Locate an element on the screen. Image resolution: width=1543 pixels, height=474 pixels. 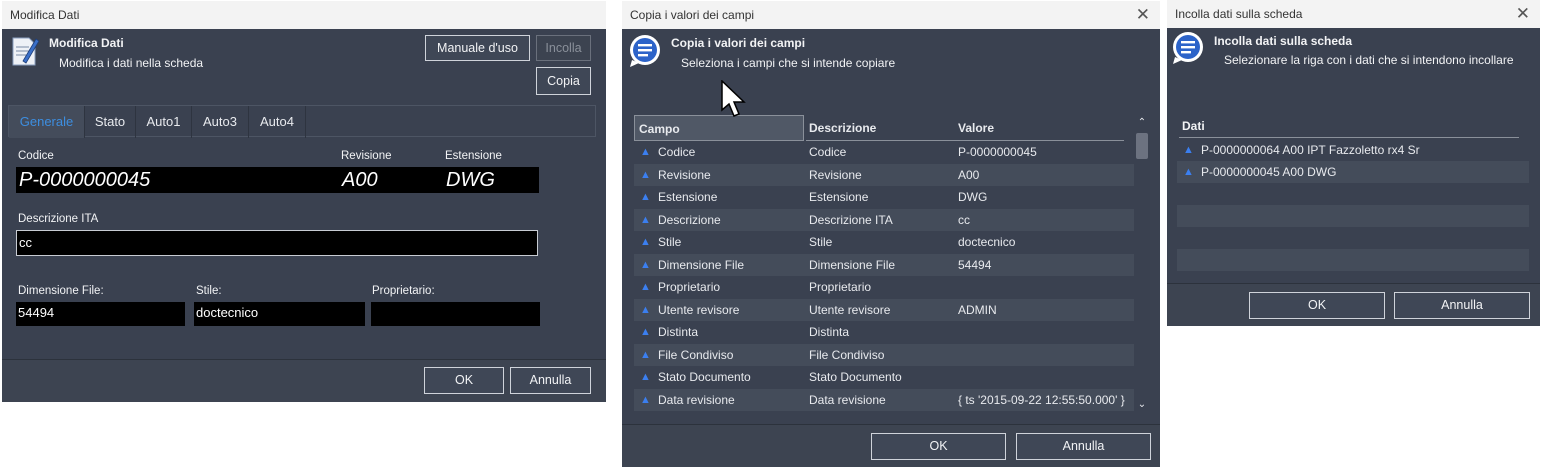
cell-campo: Stato Documento is located at coordinates (704, 377).